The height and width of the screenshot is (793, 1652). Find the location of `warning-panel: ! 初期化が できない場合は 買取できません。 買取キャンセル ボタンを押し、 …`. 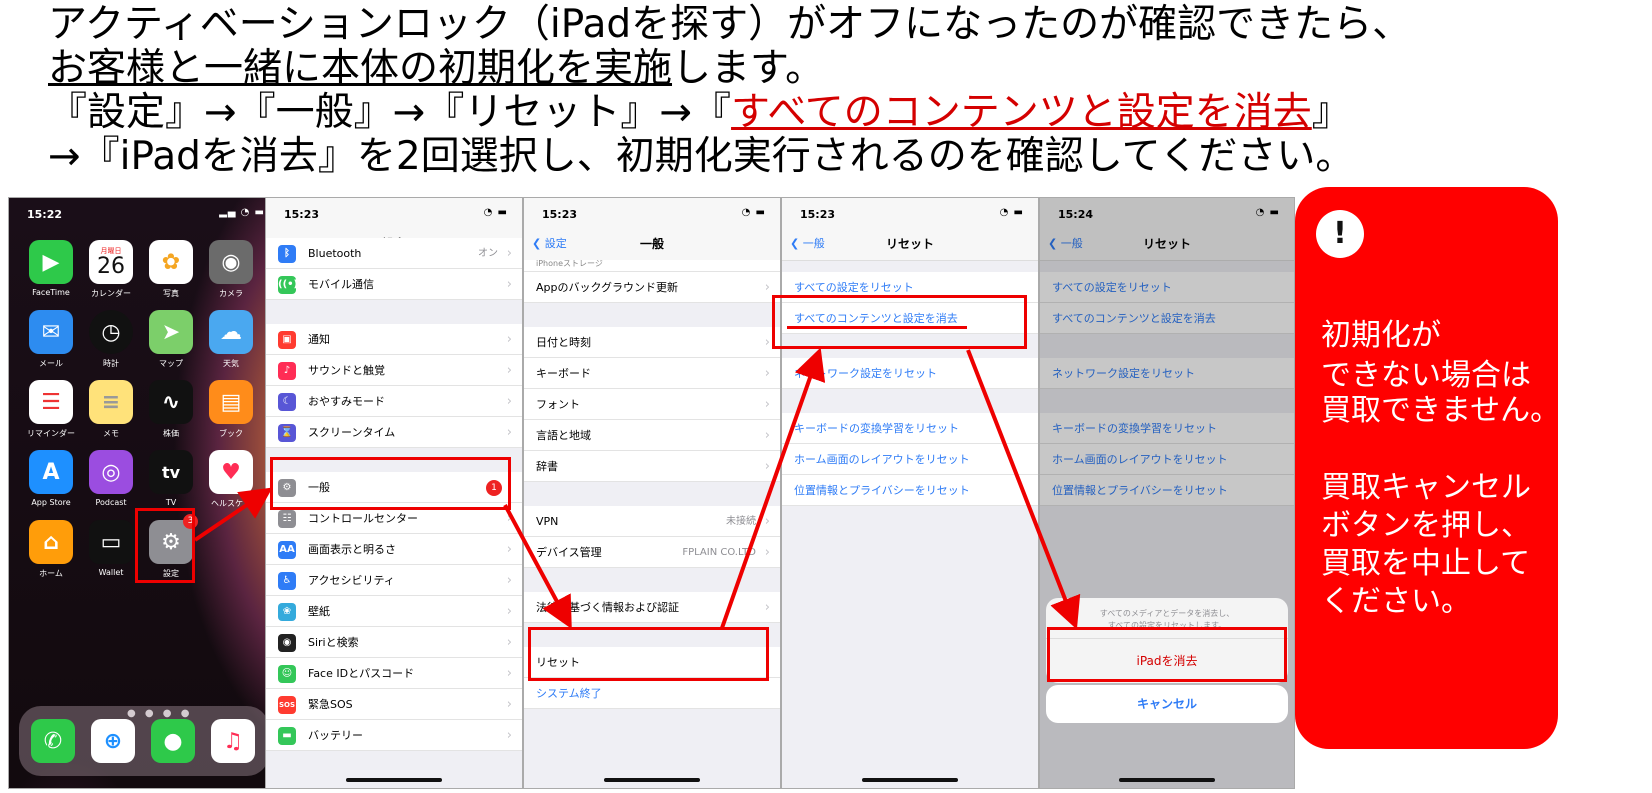

warning-panel: ! 初期化が できない場合は 買取できません。 買取キャンセル ボタンを押し、 … is located at coordinates (1428, 468).